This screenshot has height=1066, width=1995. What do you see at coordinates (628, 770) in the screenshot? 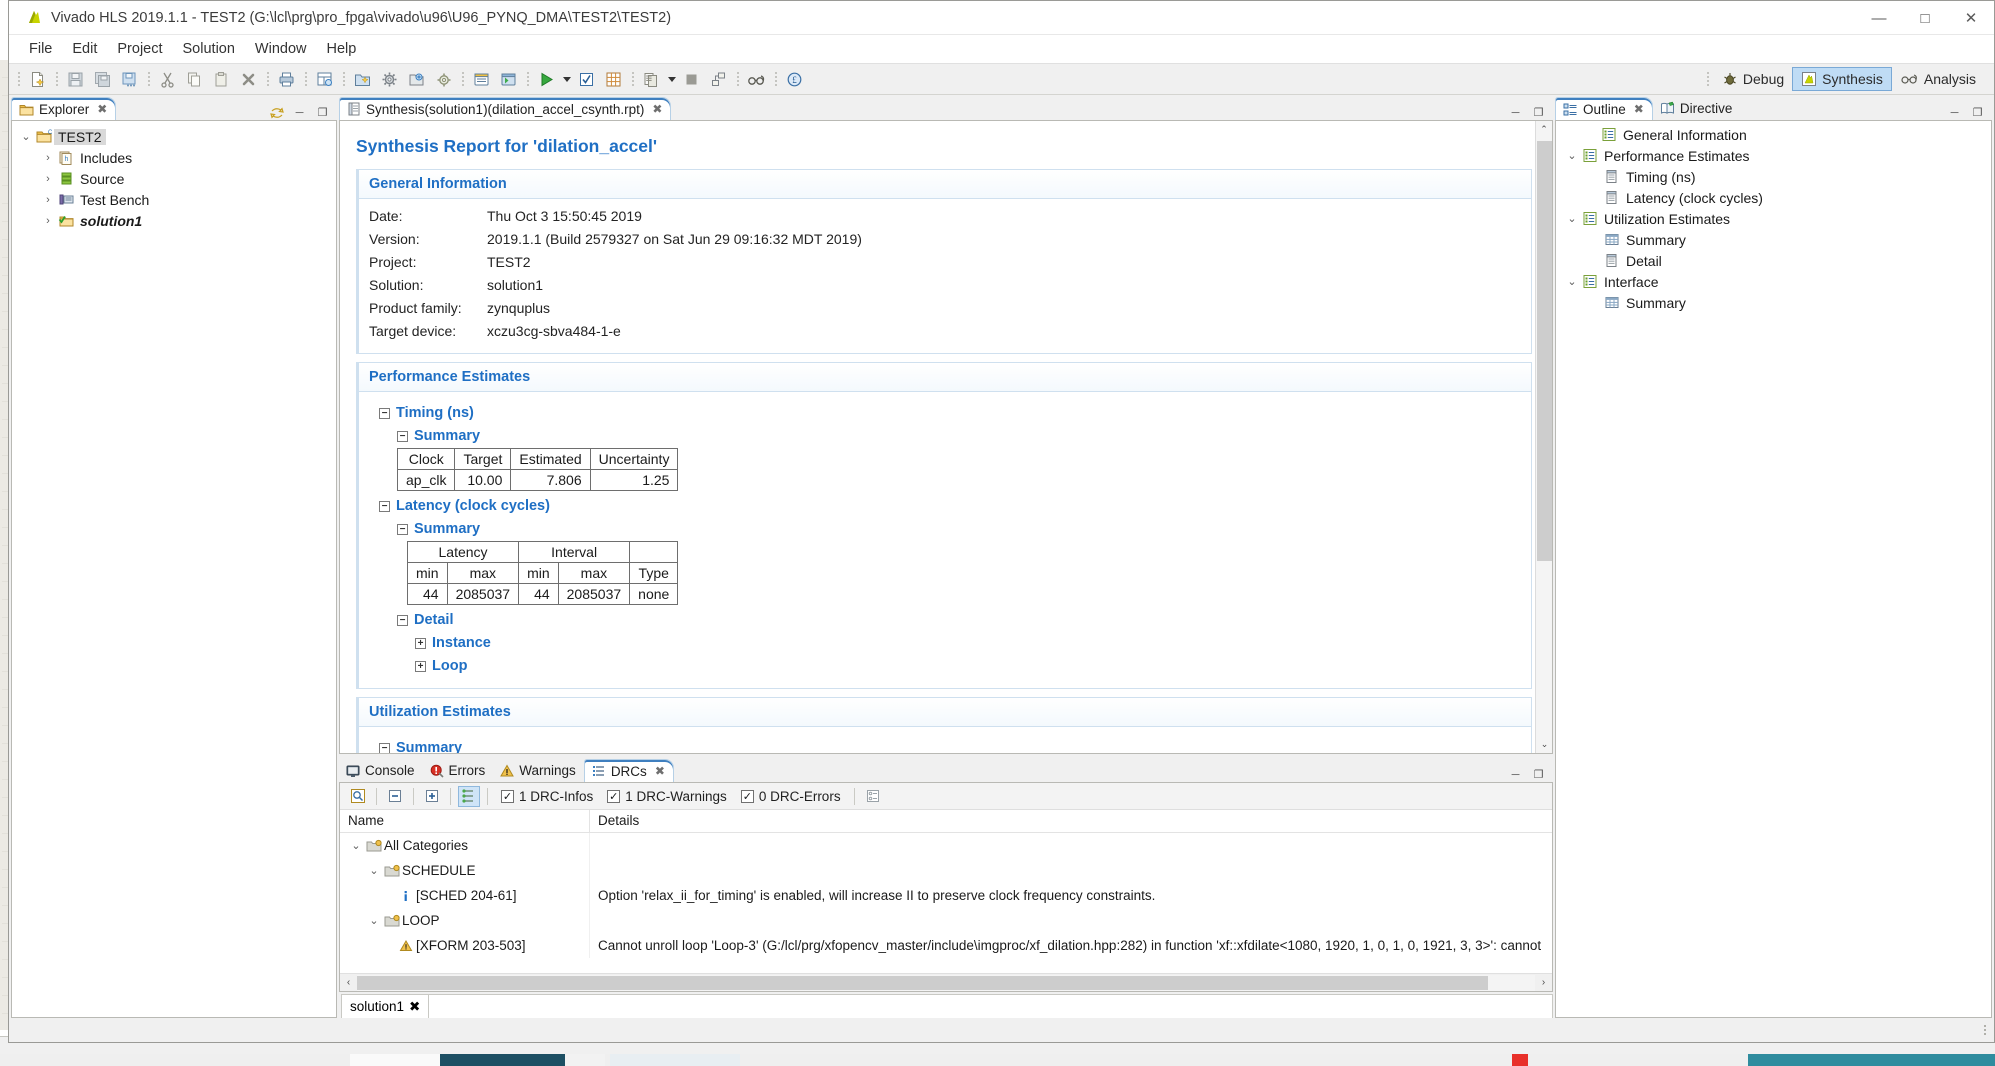
I see `tab-drcs: DRCs ✖` at bounding box center [628, 770].